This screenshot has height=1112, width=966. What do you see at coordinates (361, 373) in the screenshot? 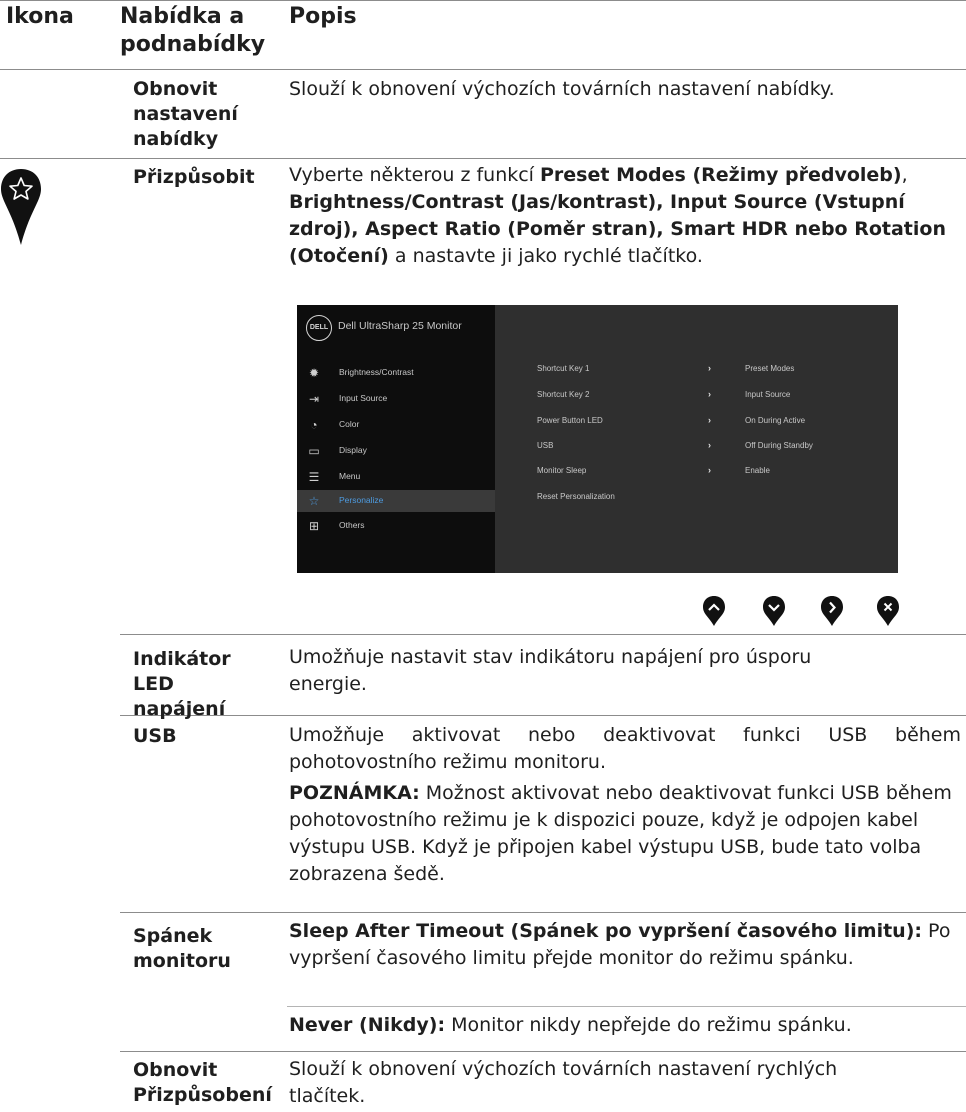
I see `osd-menu-brightness: ✹ Brightness/Contrast` at bounding box center [361, 373].